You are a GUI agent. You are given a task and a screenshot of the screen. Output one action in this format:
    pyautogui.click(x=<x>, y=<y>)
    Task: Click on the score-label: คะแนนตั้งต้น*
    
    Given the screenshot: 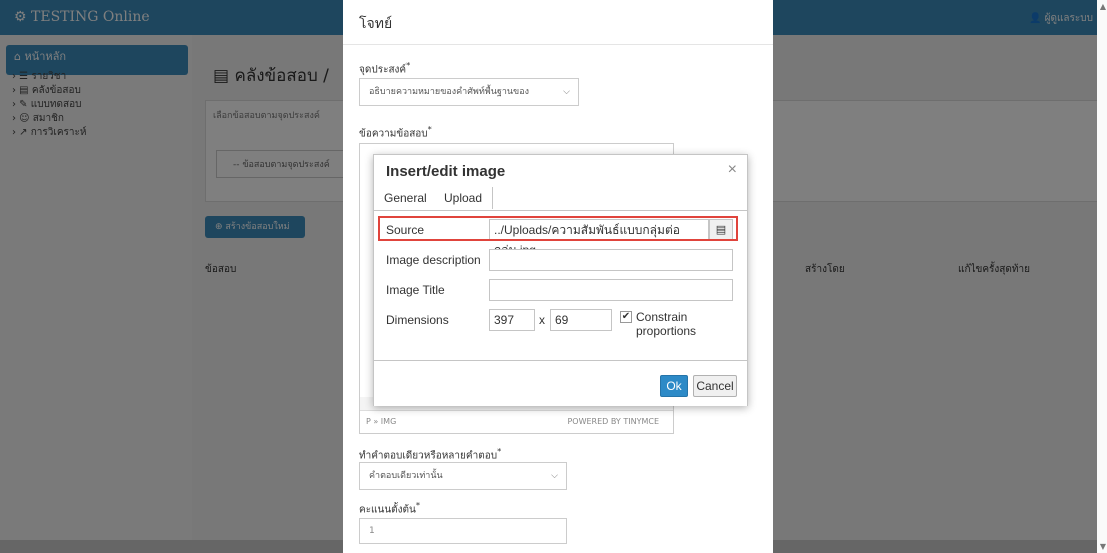 What is the action you would take?
    pyautogui.click(x=390, y=508)
    